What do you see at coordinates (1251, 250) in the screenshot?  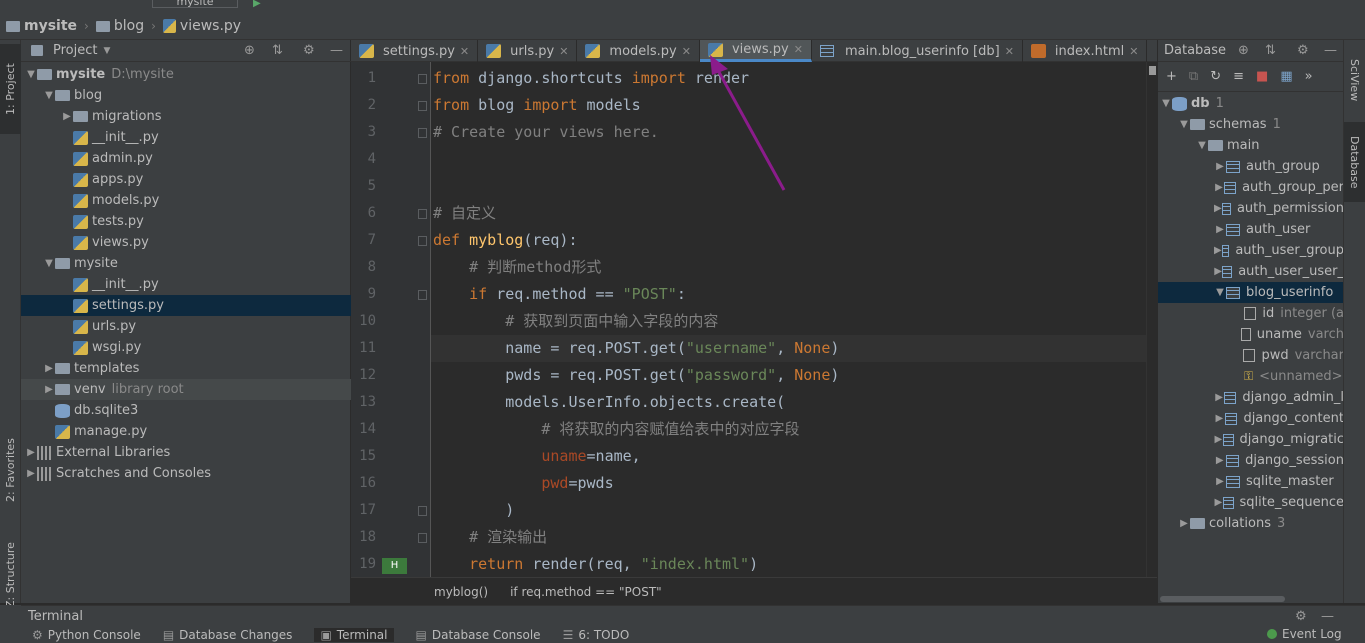 I see `db-tree-item: ▶ auth_user_group` at bounding box center [1251, 250].